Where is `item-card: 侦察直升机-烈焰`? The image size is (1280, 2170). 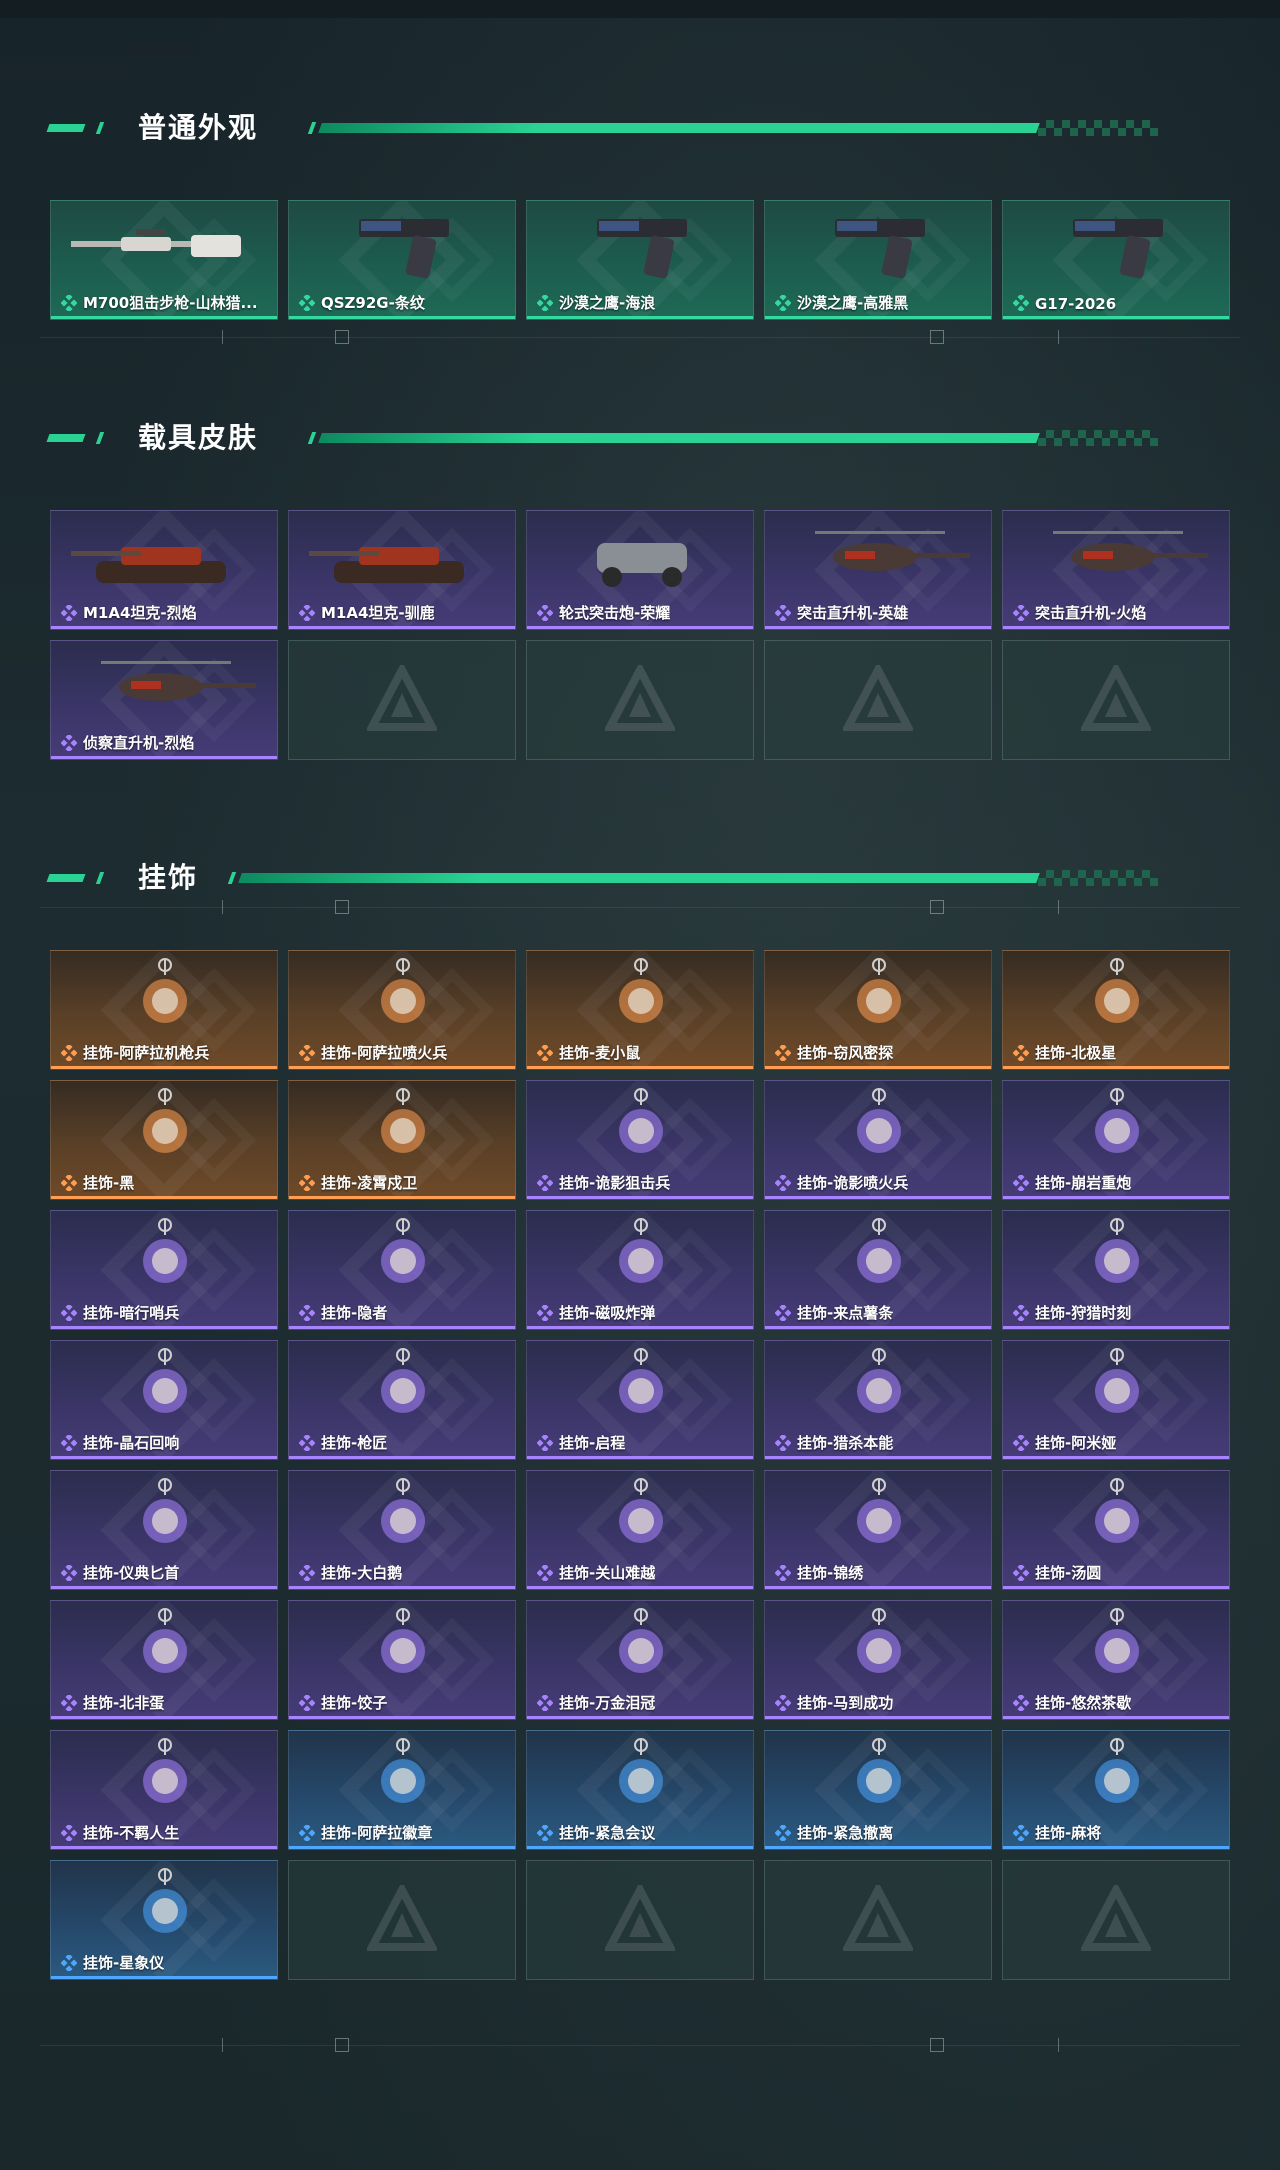 item-card: 侦察直升机-烈焰 is located at coordinates (164, 700).